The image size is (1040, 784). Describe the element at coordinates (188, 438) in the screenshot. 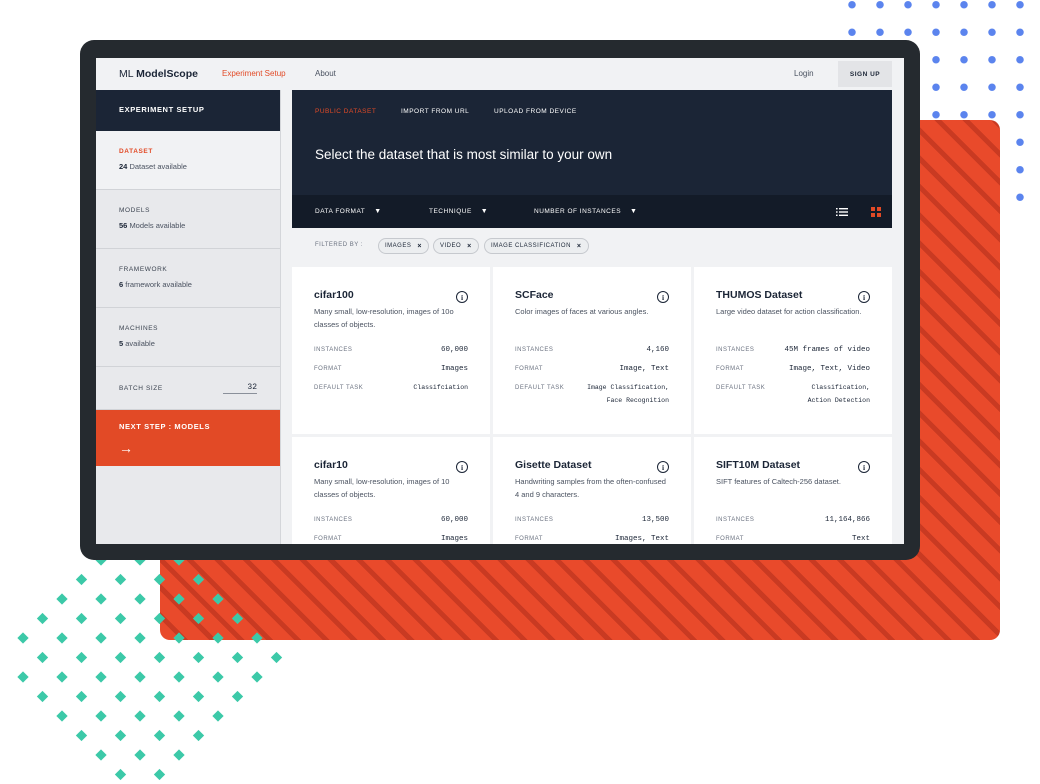

I see `next-step-button: NEXT STEP : MODELS →` at that location.